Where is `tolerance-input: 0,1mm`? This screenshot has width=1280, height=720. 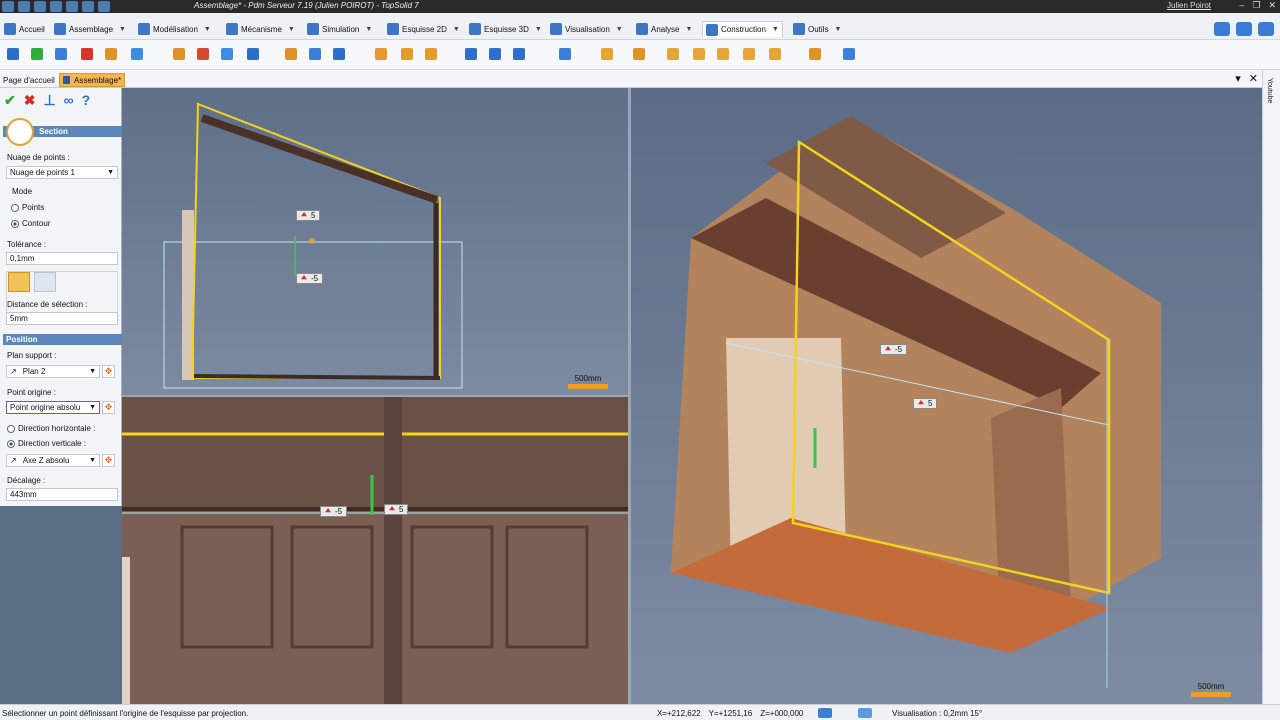 tolerance-input: 0,1mm is located at coordinates (62, 258).